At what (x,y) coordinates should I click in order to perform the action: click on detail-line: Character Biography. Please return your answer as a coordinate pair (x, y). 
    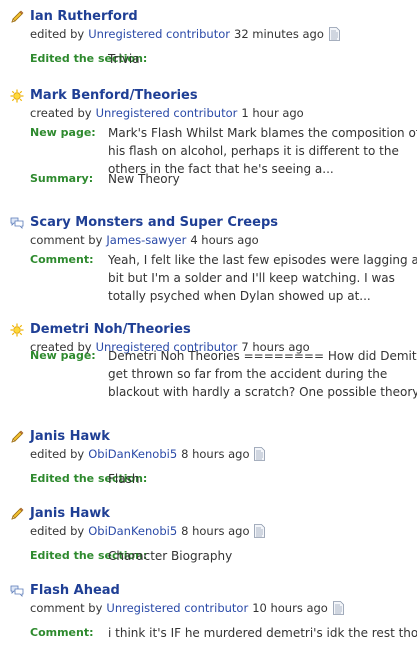
    Looking at the image, I should click on (170, 556).